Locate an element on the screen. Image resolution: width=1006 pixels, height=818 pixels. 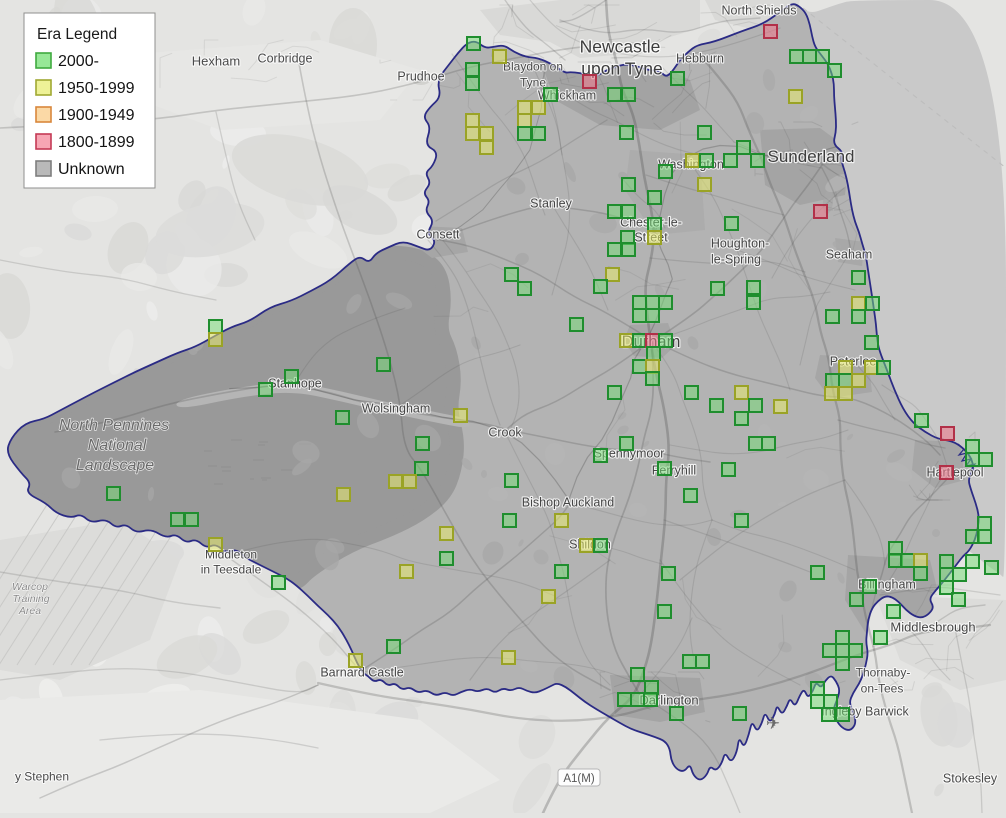
svg-text: Blaydon on is located at coordinates (533, 66).